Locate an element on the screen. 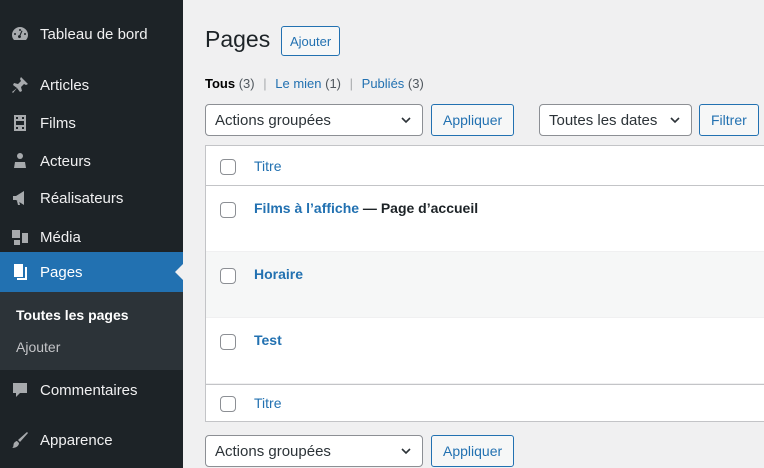  table-row: Horaire is located at coordinates (485, 285).